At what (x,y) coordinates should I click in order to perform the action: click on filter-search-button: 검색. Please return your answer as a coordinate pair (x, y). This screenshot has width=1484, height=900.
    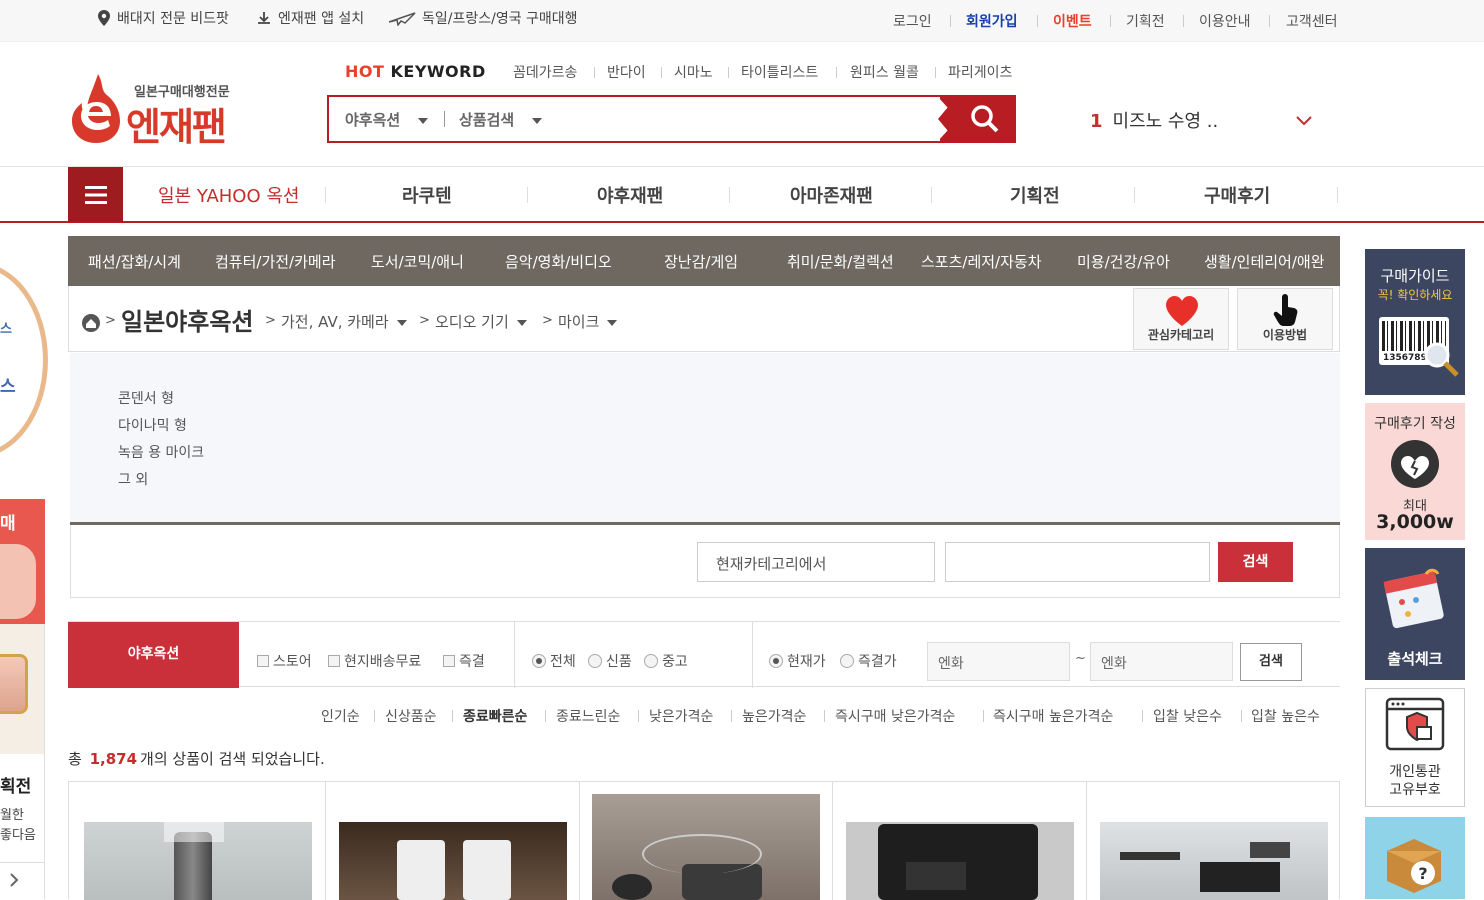
    Looking at the image, I should click on (1271, 662).